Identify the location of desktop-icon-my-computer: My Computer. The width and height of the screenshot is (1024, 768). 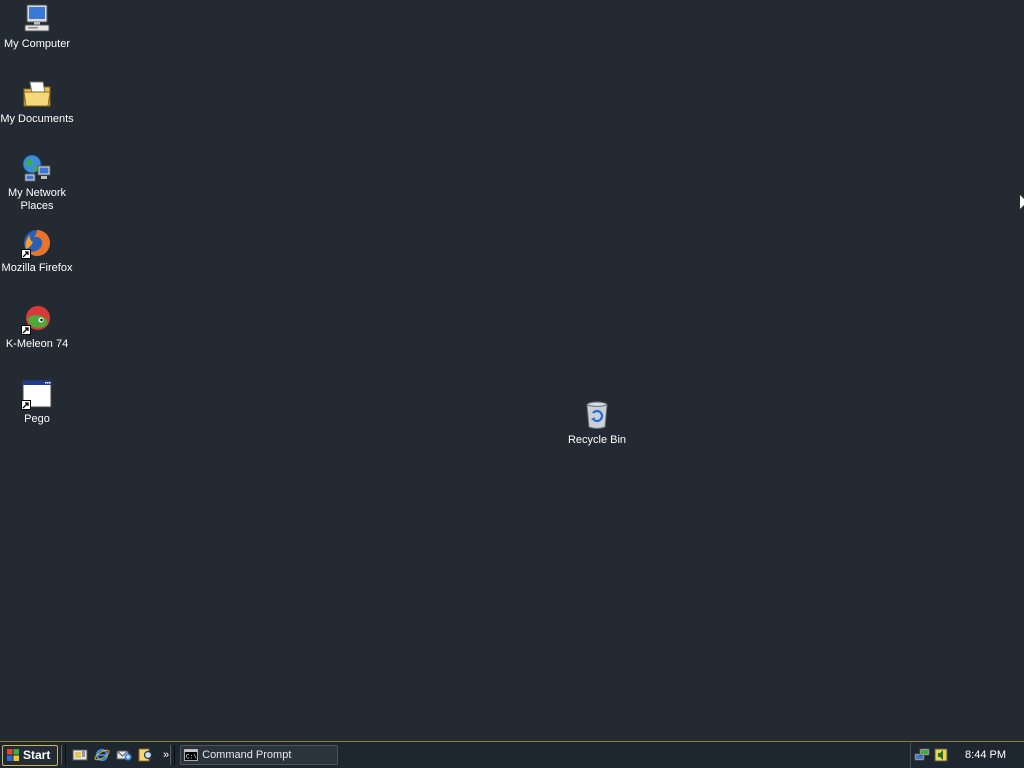
(37, 26).